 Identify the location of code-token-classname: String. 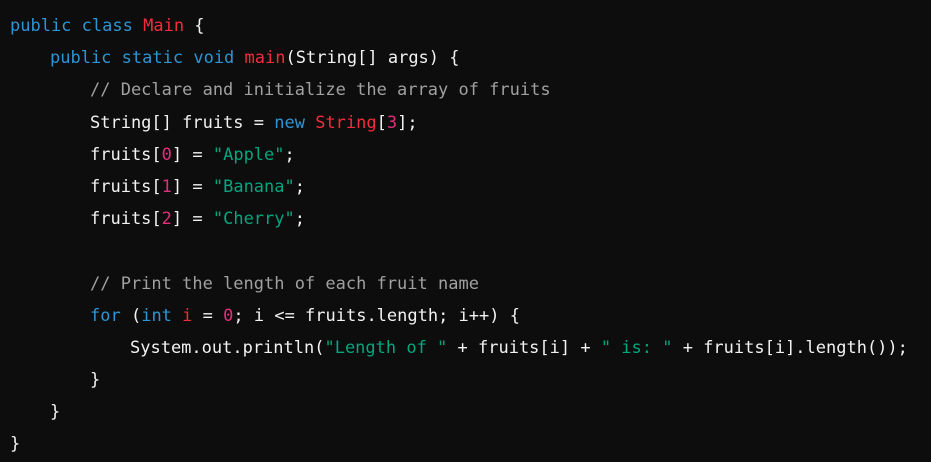
(346, 122).